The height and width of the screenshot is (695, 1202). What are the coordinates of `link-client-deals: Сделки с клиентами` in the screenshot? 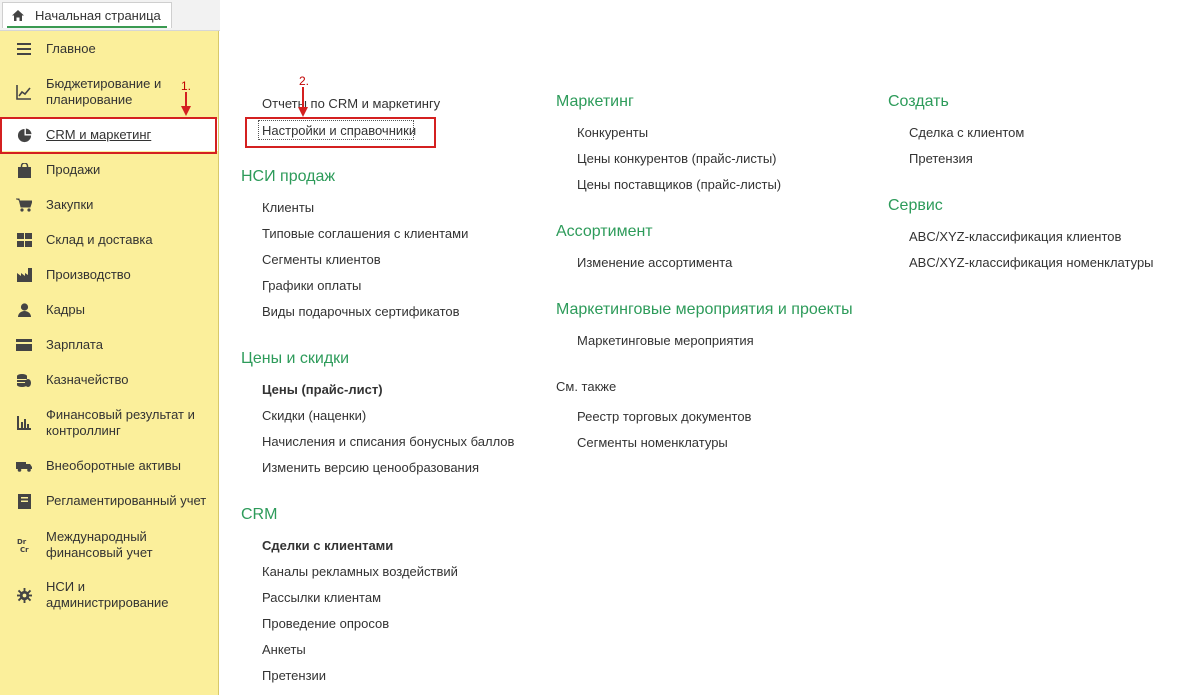 It's located at (327, 545).